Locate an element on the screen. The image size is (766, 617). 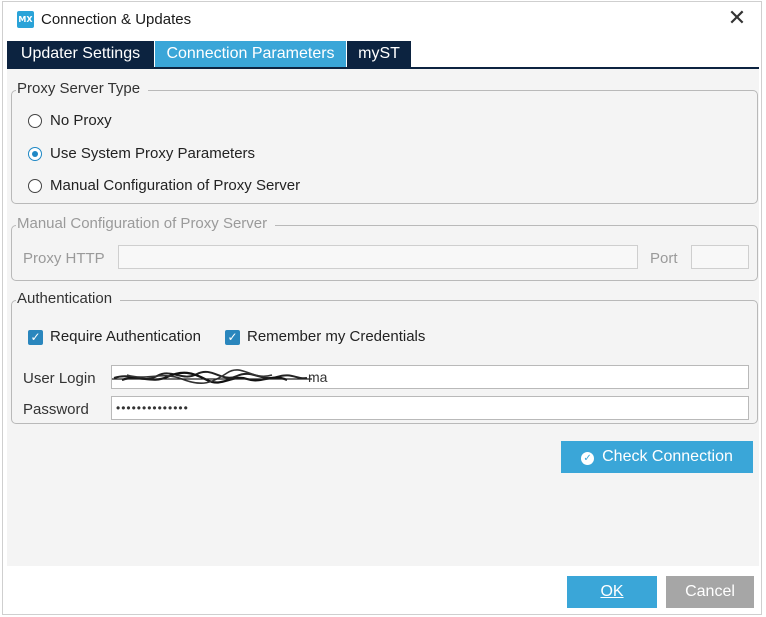
redaction-scribble is located at coordinates (212, 377).